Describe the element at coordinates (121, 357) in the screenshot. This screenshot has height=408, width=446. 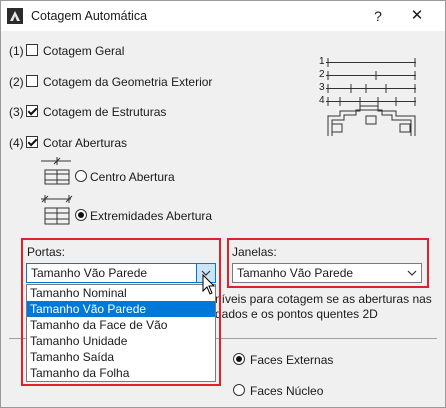
I see `portas-option: Tamanho Saída` at that location.